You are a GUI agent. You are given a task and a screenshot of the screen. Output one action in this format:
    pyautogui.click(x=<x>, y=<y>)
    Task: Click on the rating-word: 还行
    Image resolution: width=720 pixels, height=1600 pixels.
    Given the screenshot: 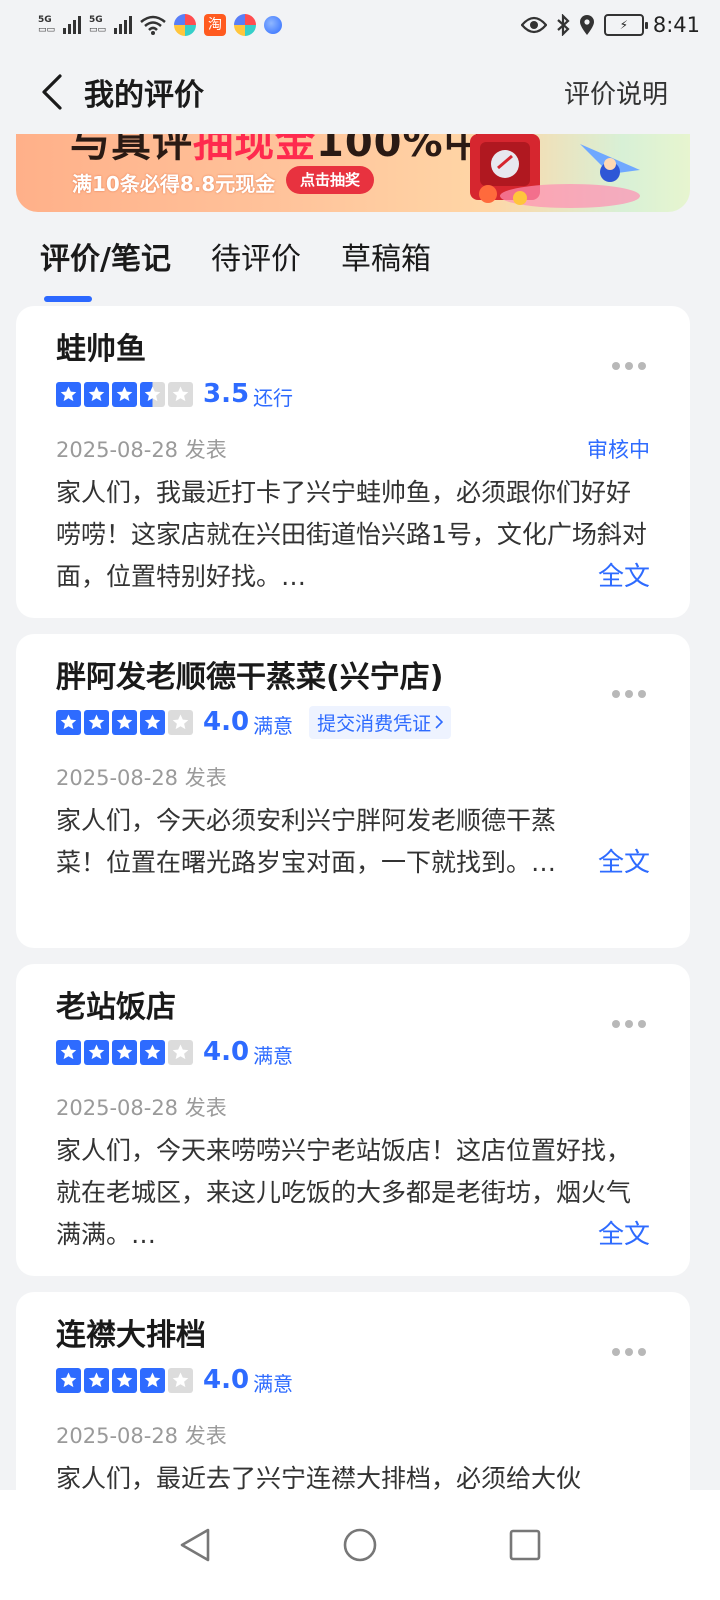 What is the action you would take?
    pyautogui.click(x=273, y=397)
    